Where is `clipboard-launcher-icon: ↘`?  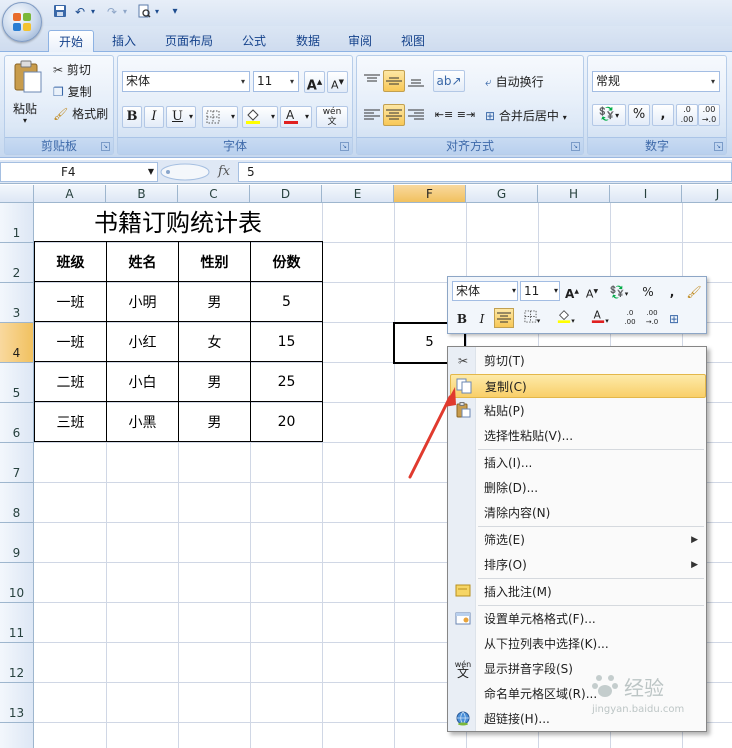
clipboard-launcher-icon: ↘ is located at coordinates (105, 146).